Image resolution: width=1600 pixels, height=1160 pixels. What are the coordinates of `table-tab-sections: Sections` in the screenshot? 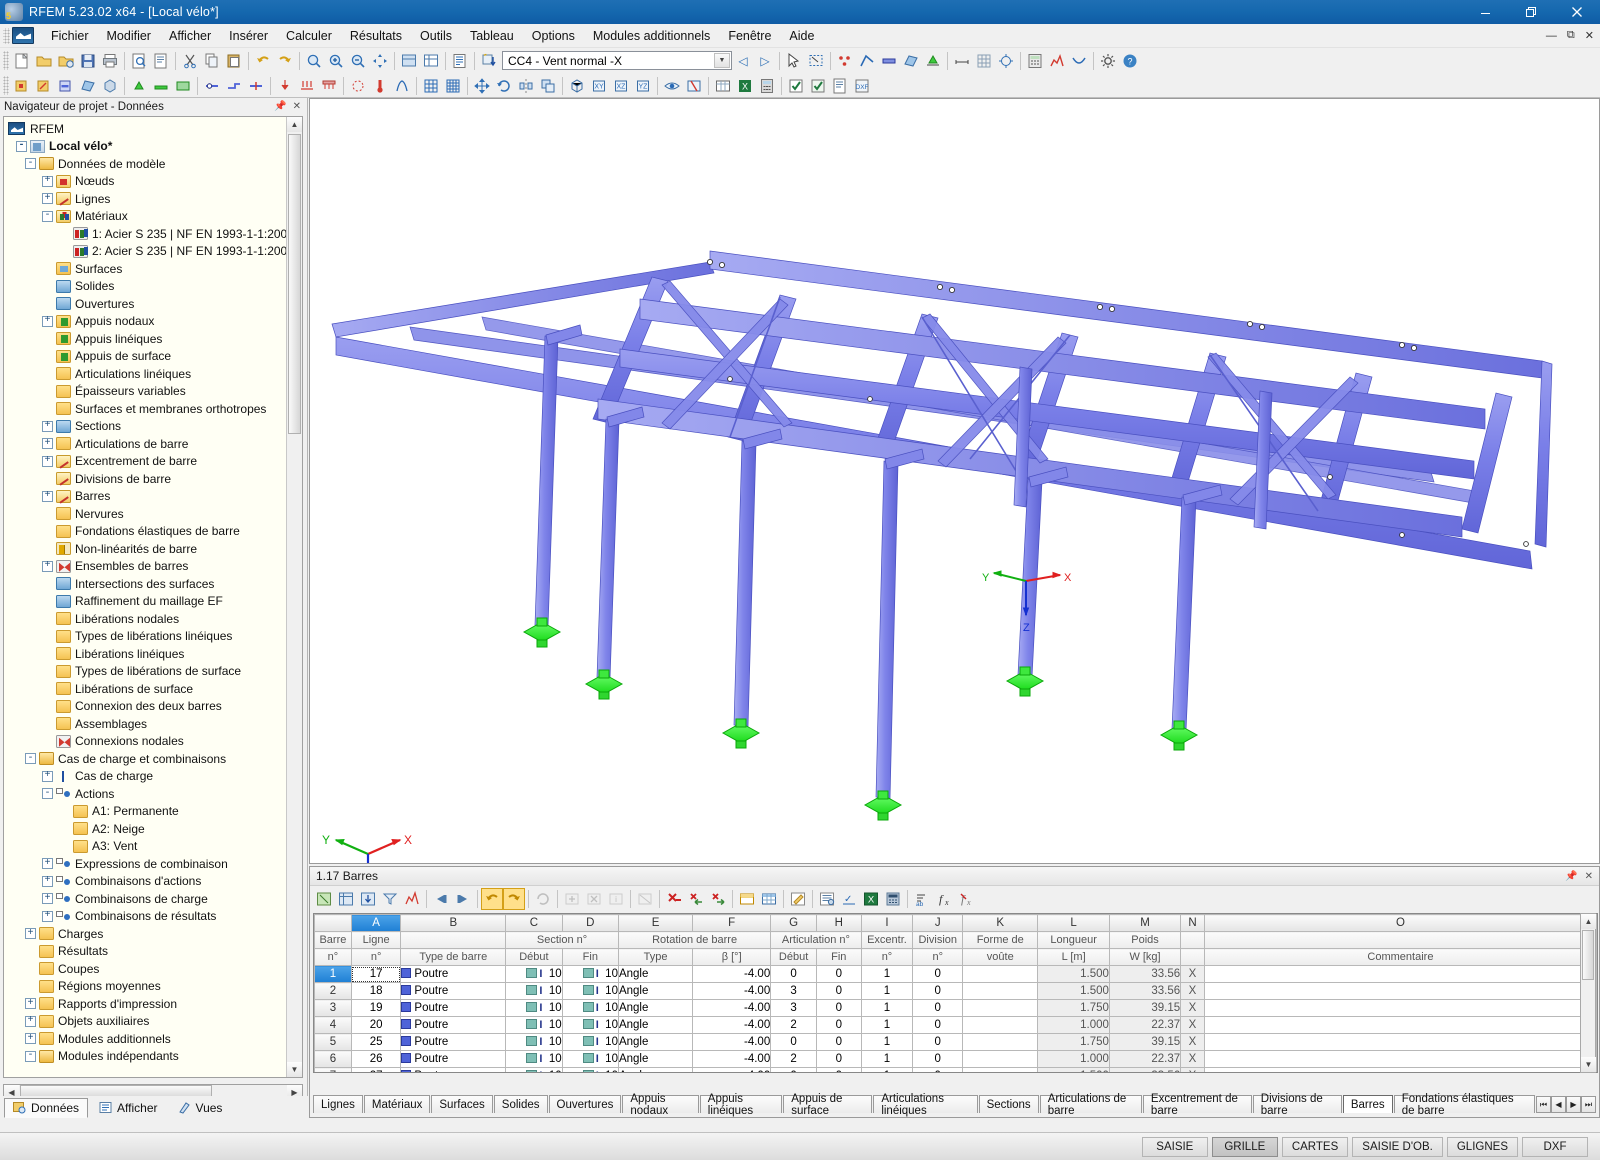 It's located at (1008, 1104).